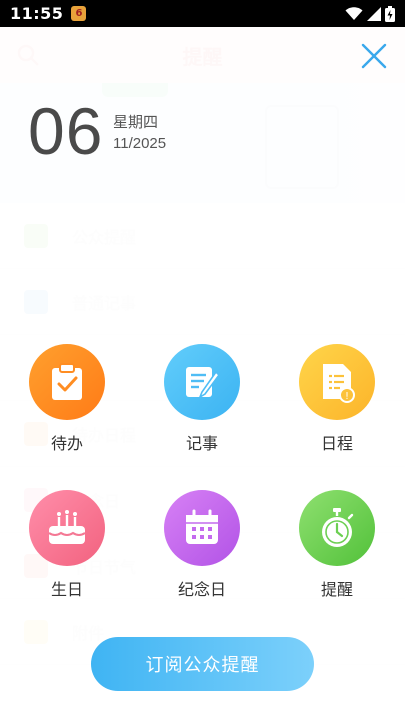 This screenshot has width=405, height=720. Describe the element at coordinates (374, 13) in the screenshot. I see `signal-icon` at that location.